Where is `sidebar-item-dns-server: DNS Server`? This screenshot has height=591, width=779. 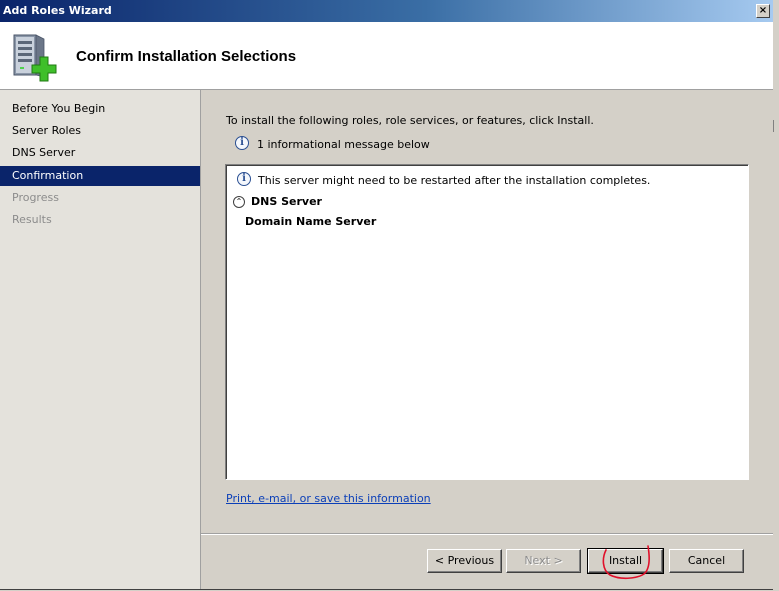 sidebar-item-dns-server: DNS Server is located at coordinates (100, 153).